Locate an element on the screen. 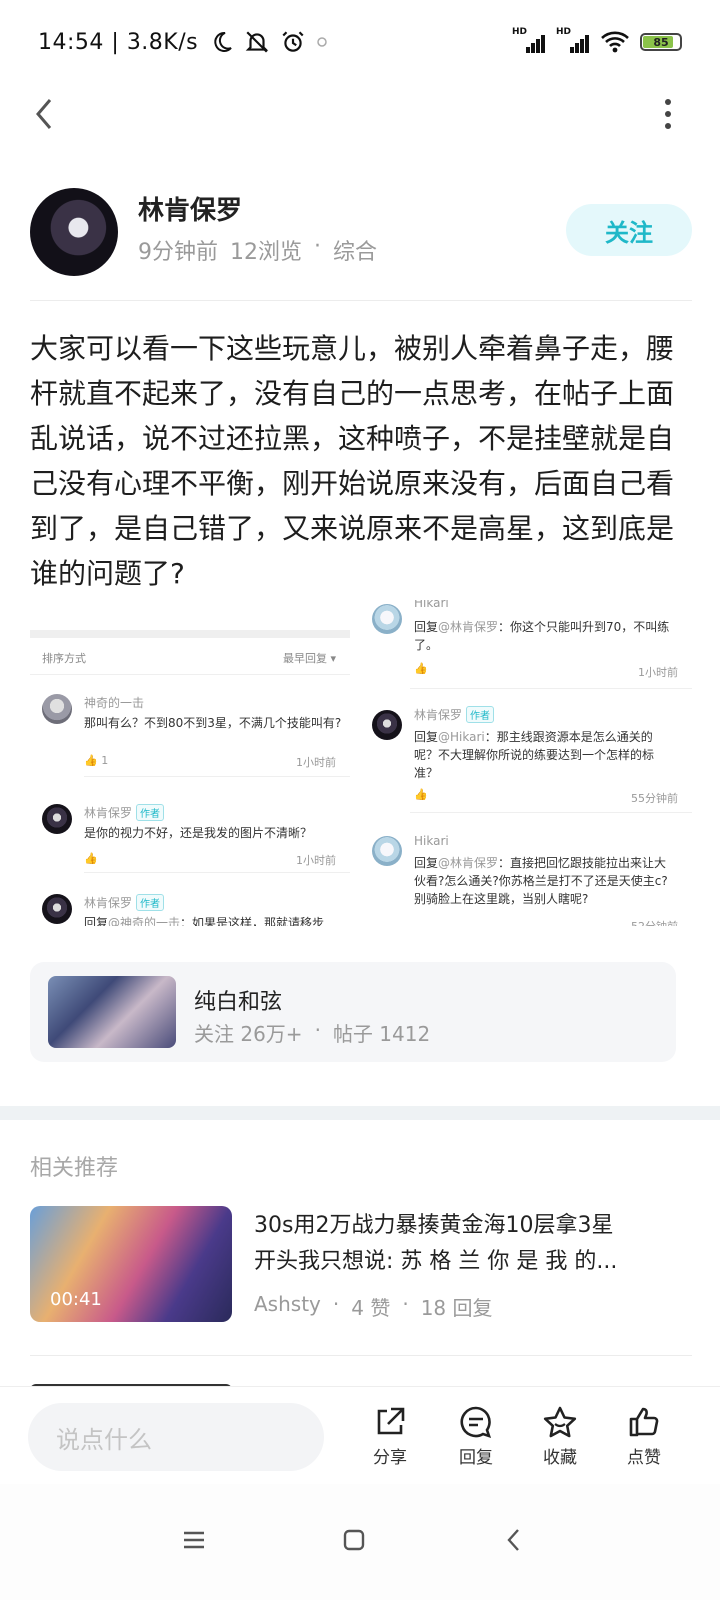  author-avatar is located at coordinates (74, 232).